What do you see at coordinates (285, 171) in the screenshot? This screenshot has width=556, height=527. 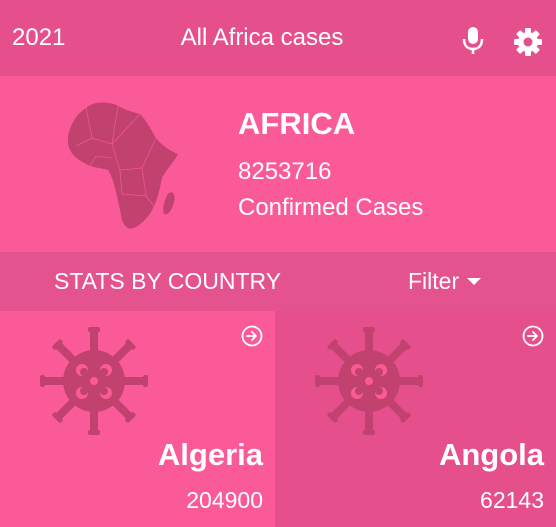 I see `confirmed-total: 8253716` at bounding box center [285, 171].